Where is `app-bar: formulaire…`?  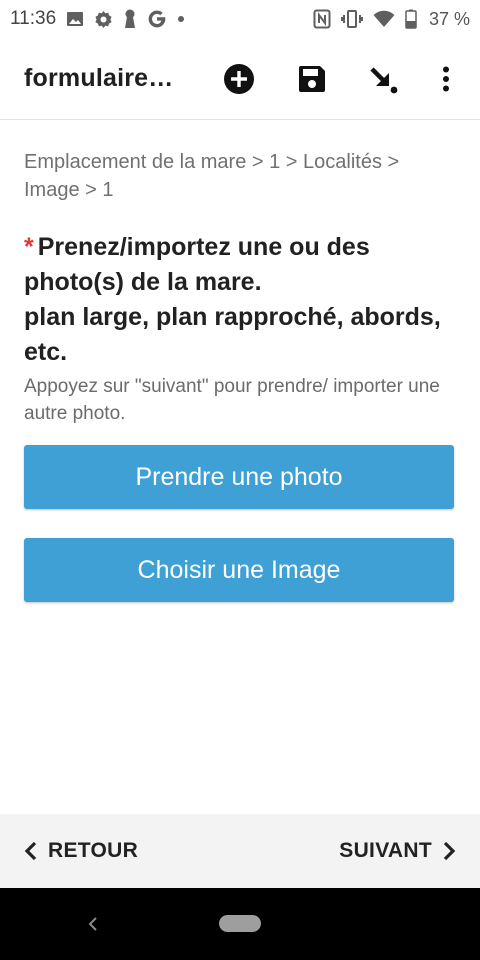 app-bar: formulaire… is located at coordinates (240, 79).